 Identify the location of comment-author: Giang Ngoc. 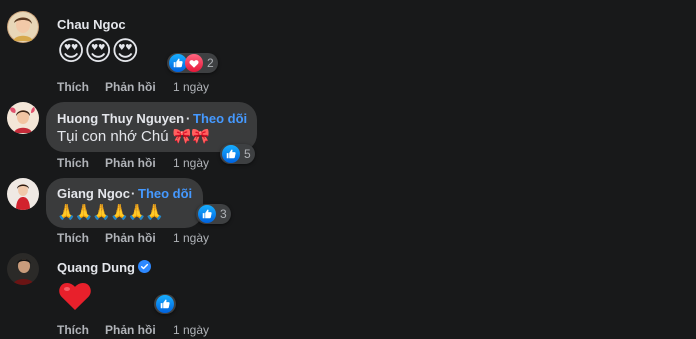
(93, 193).